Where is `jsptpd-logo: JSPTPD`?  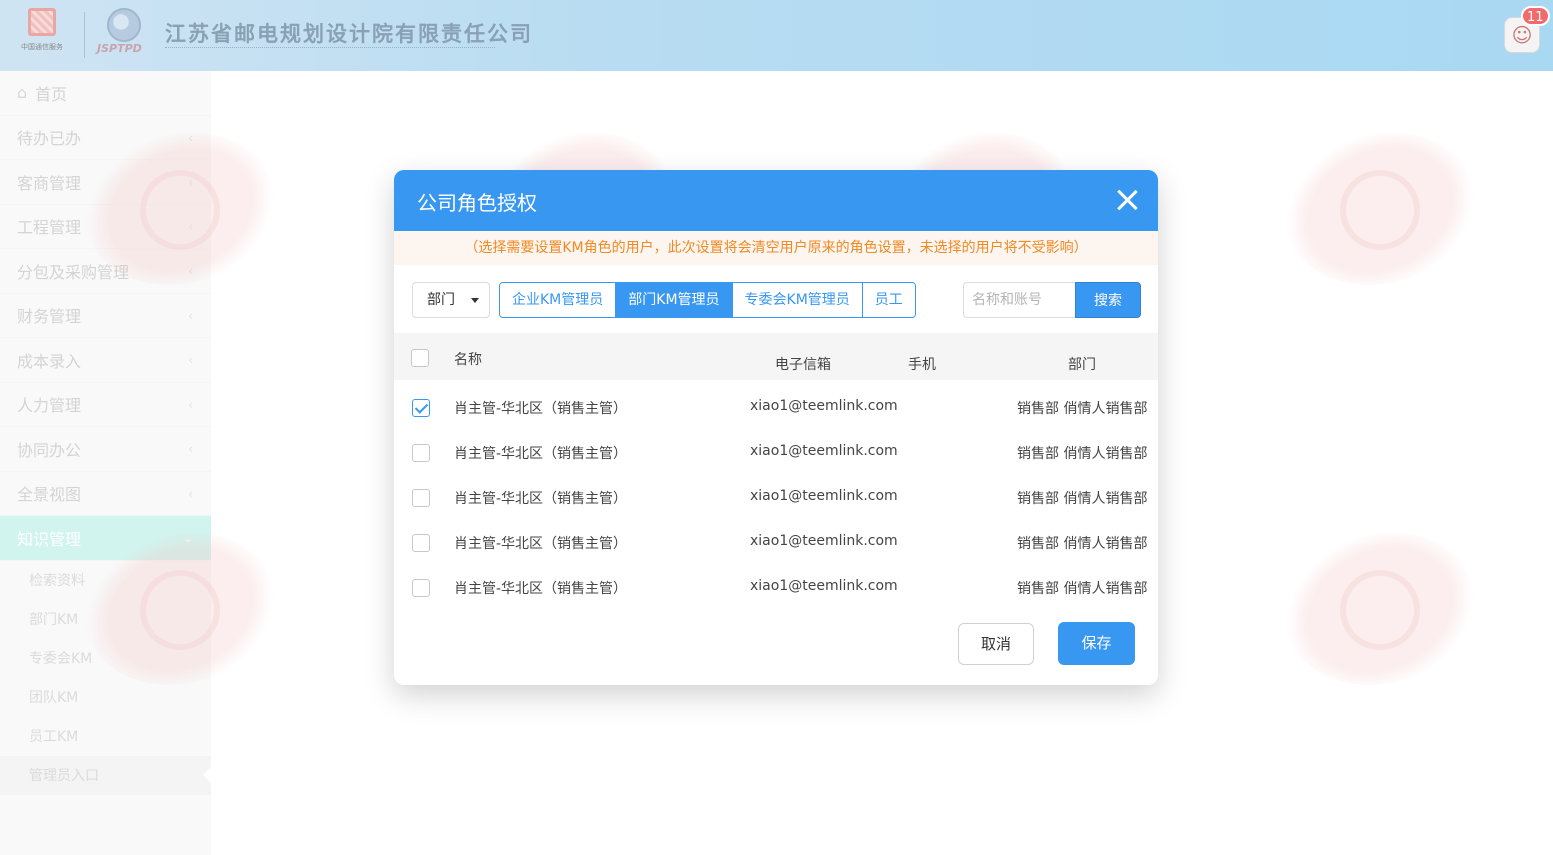 jsptpd-logo: JSPTPD is located at coordinates (125, 35).